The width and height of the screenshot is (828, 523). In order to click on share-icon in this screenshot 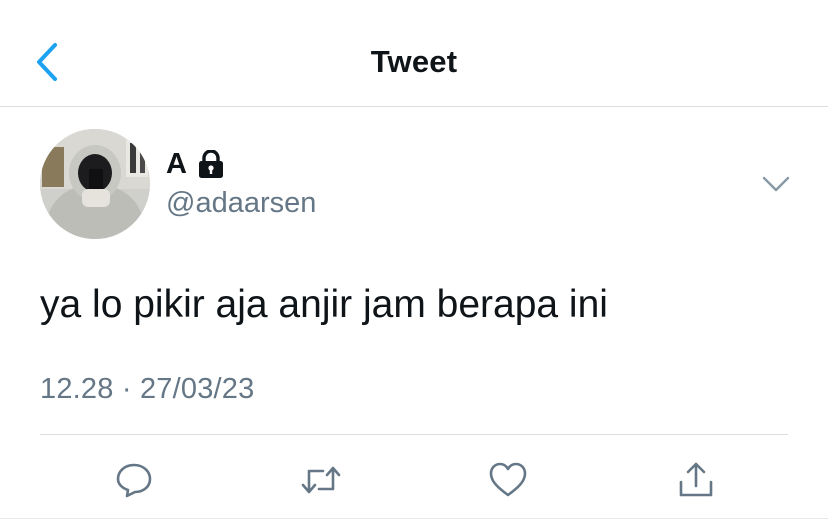, I will do `click(696, 479)`.